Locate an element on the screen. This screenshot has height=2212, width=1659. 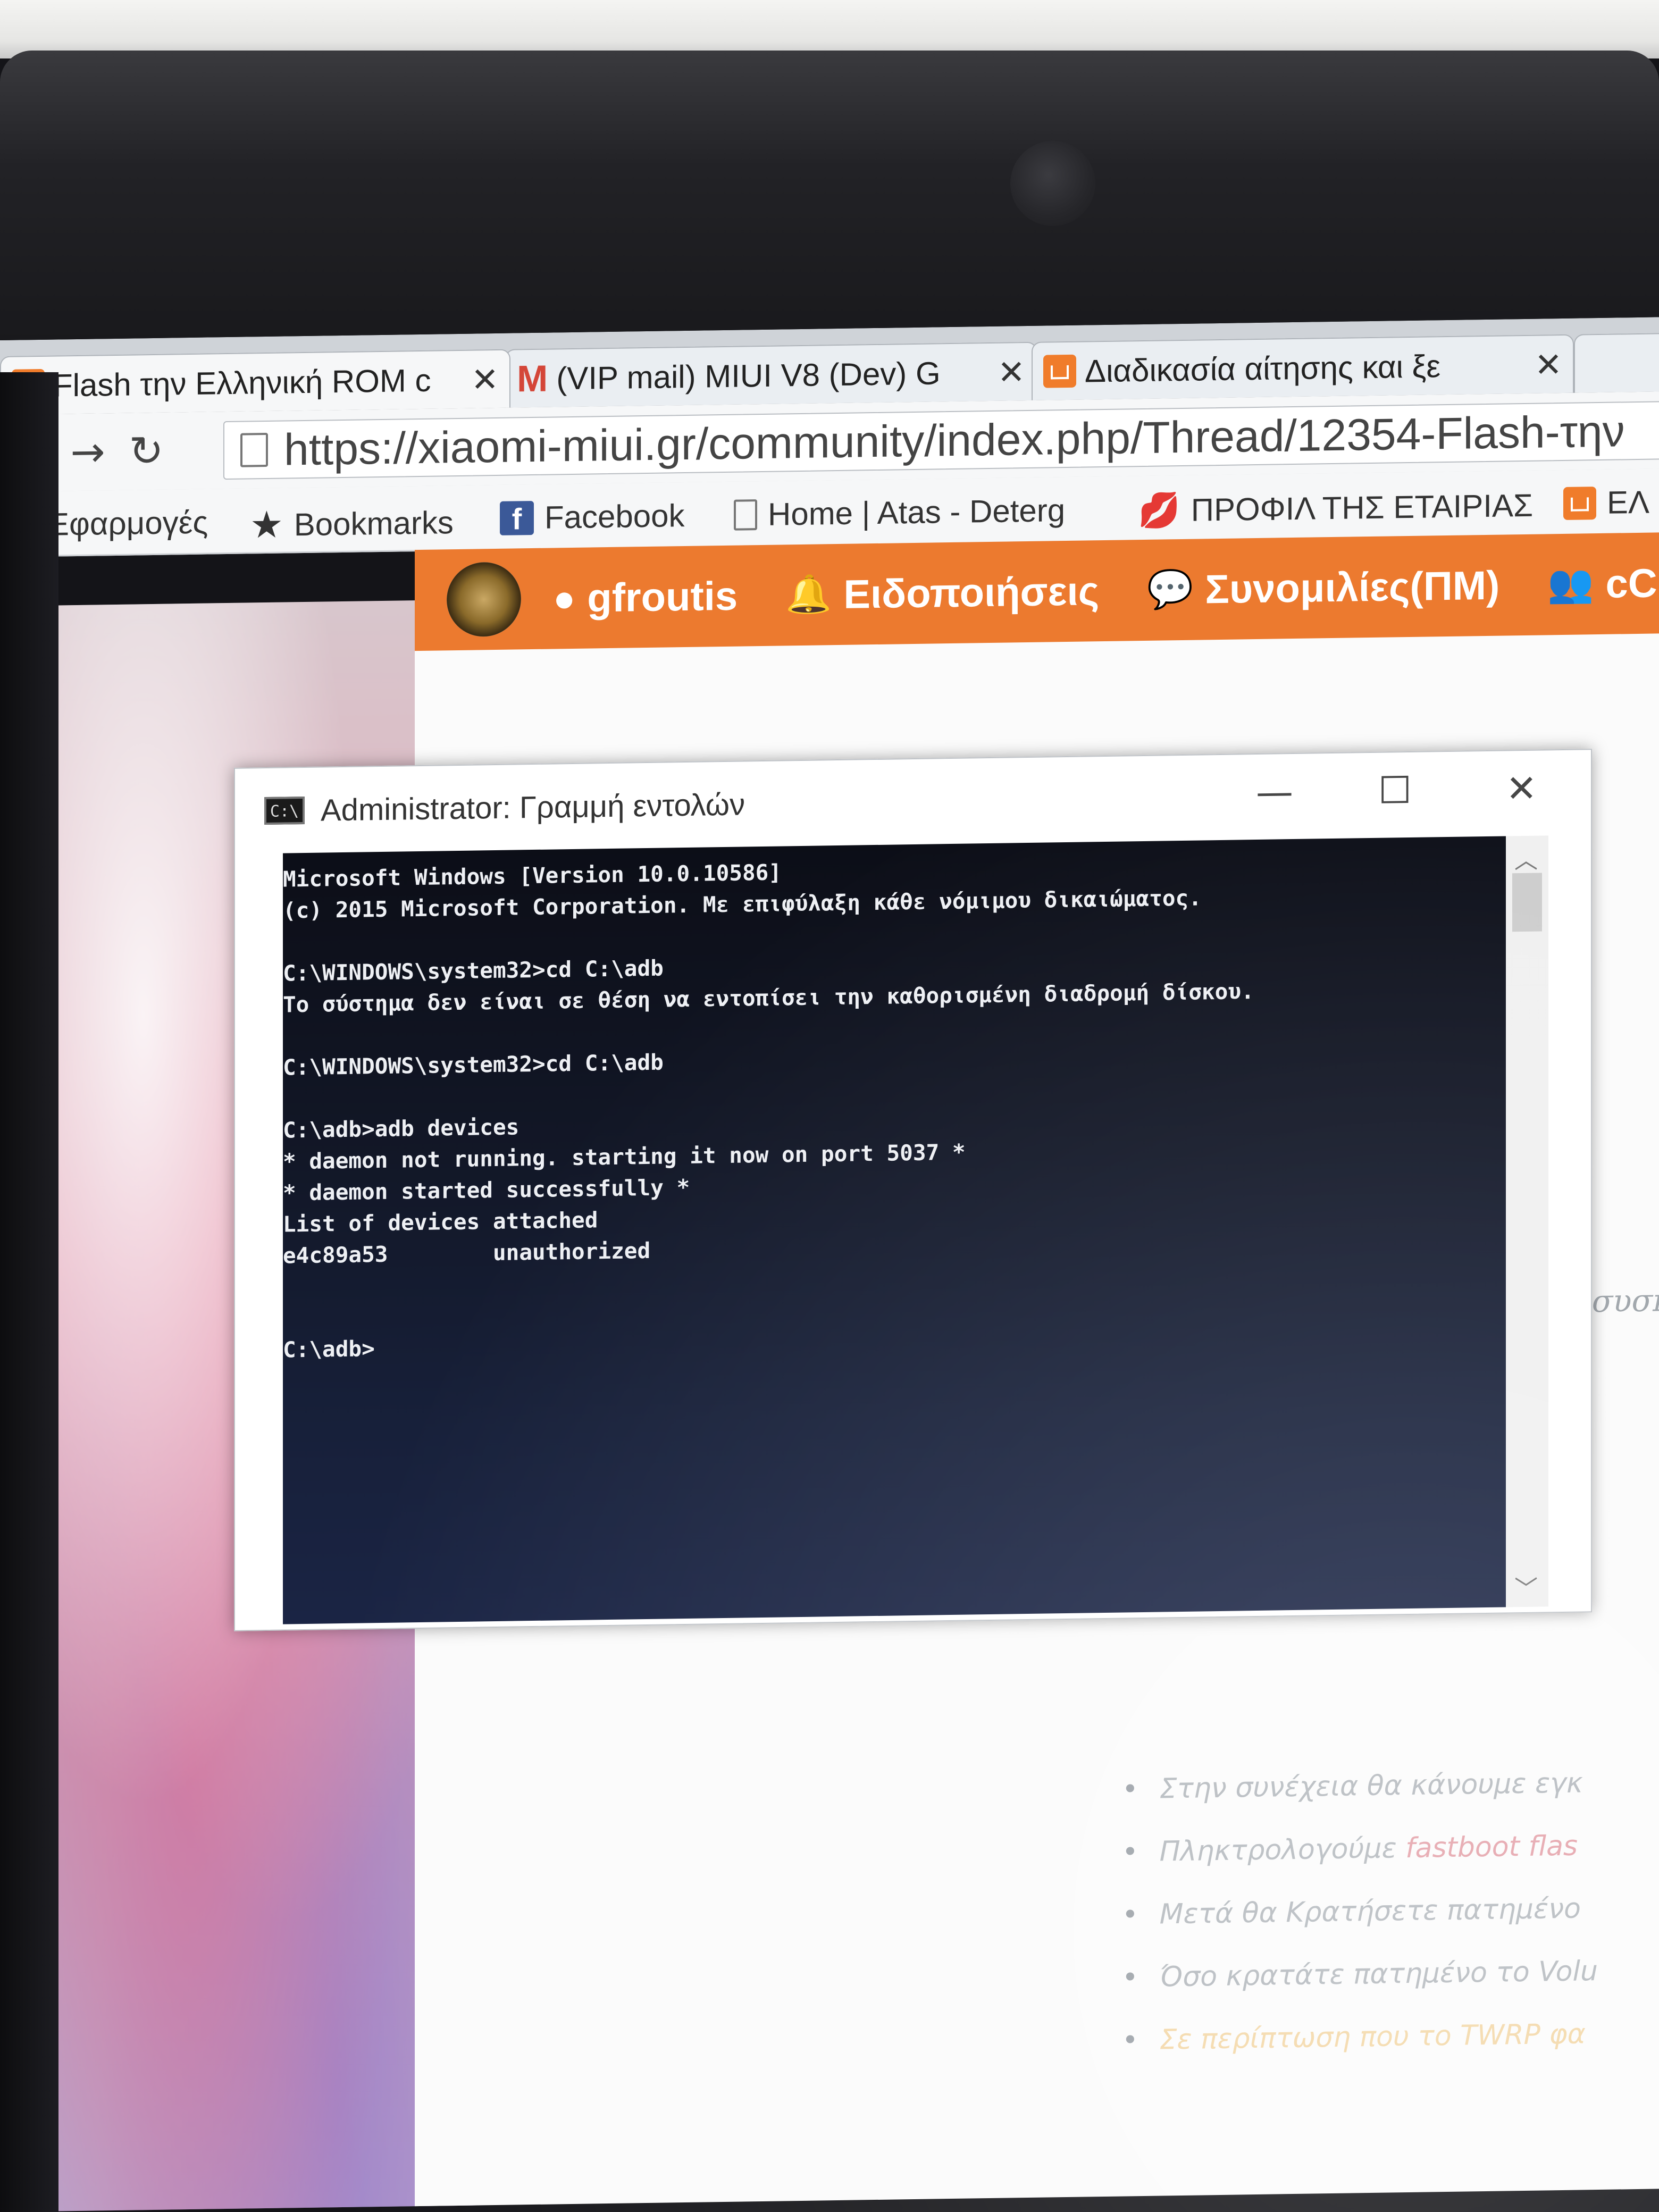
list-item: • Πληκτρολογούμε fastboot flas is located at coordinates (1350, 1849).